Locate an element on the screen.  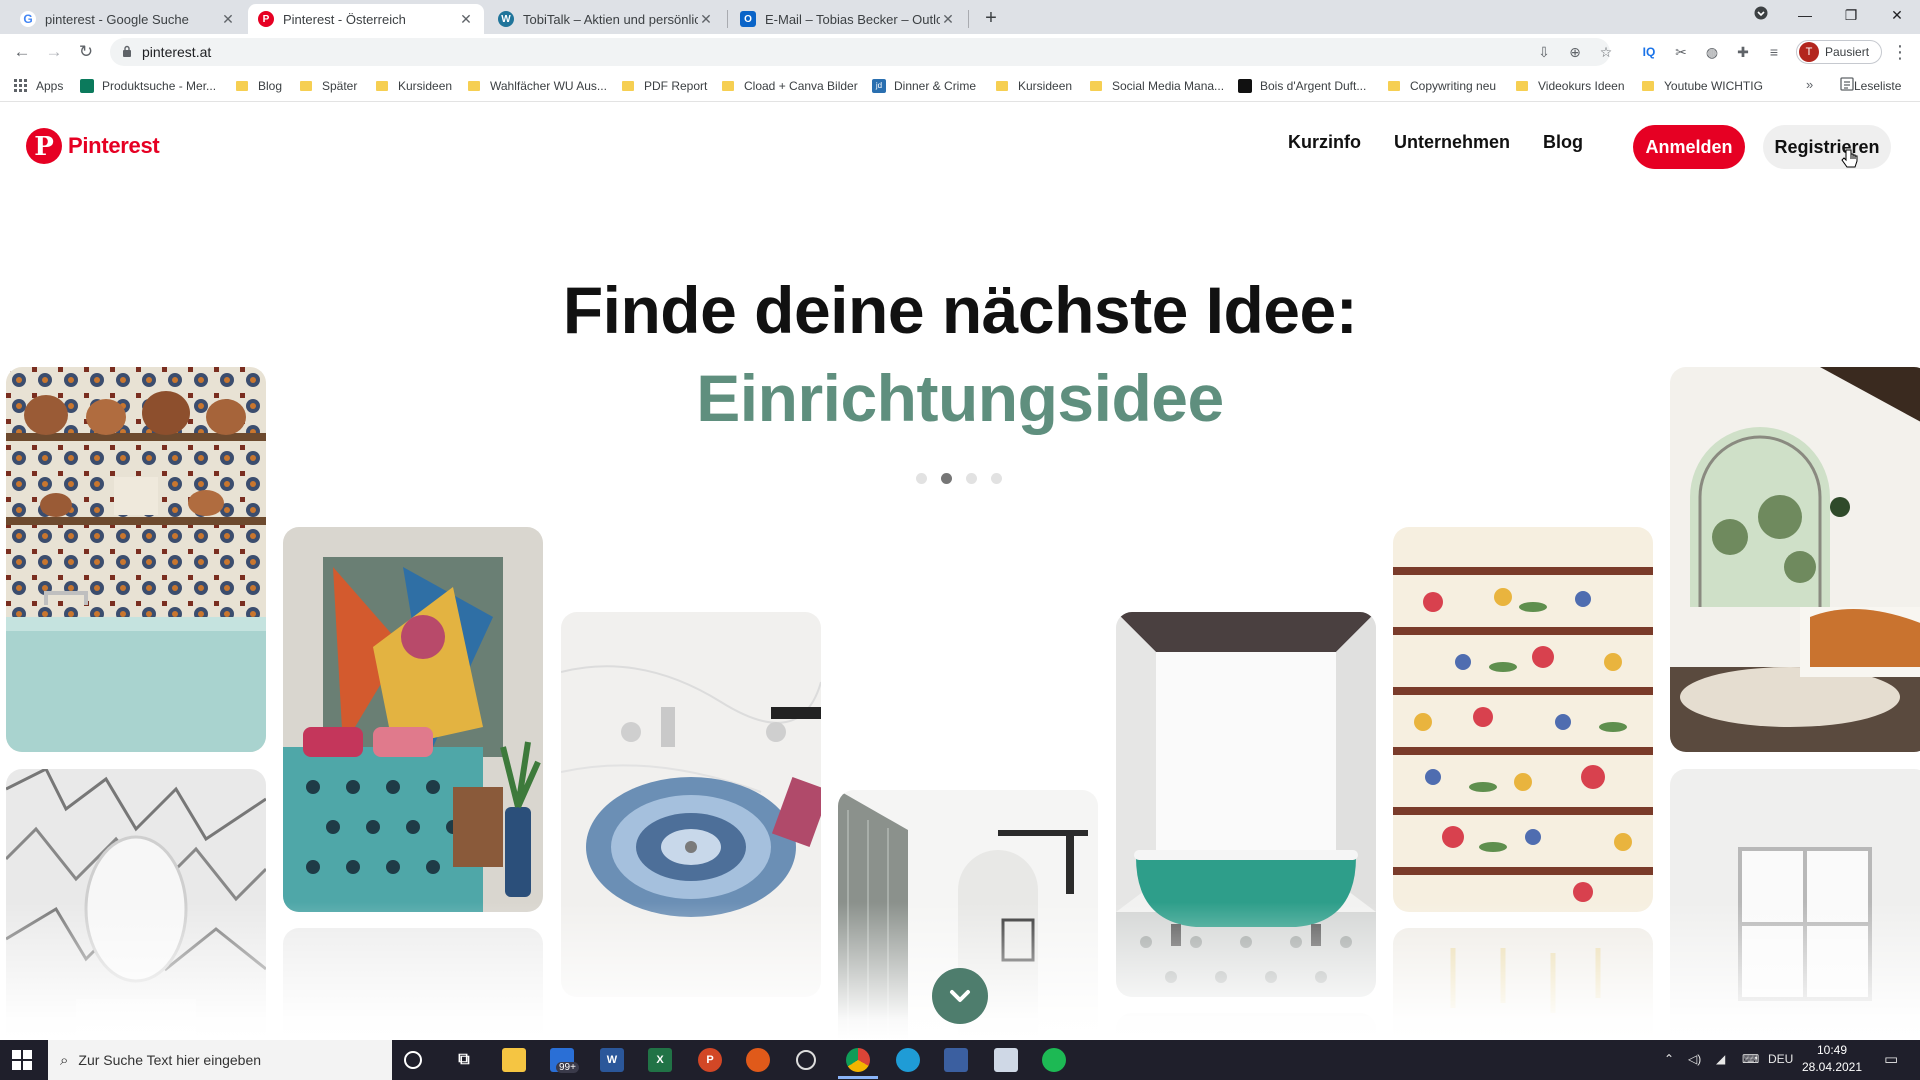
language-indicator: DEU is located at coordinates (1780, 1059).